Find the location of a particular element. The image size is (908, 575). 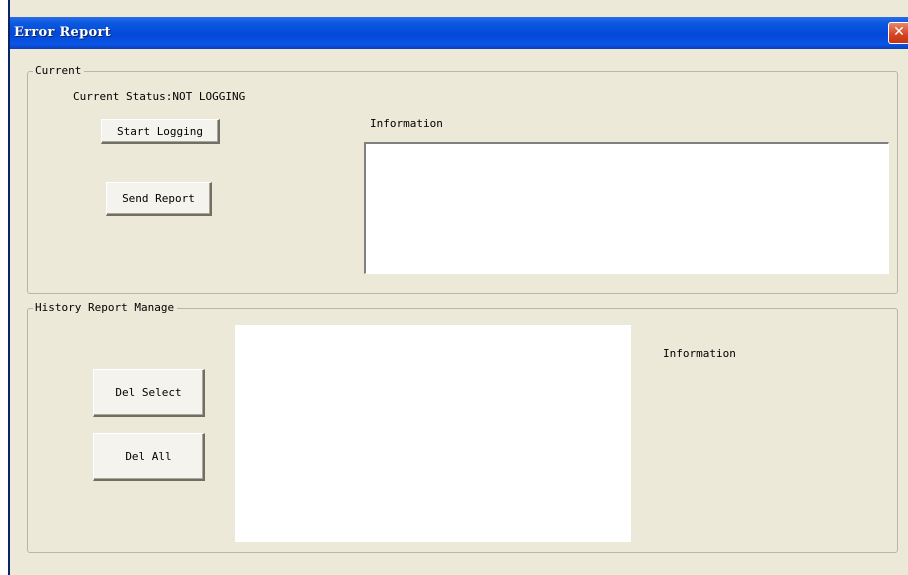

del-all-button: Del All is located at coordinates (149, 457).